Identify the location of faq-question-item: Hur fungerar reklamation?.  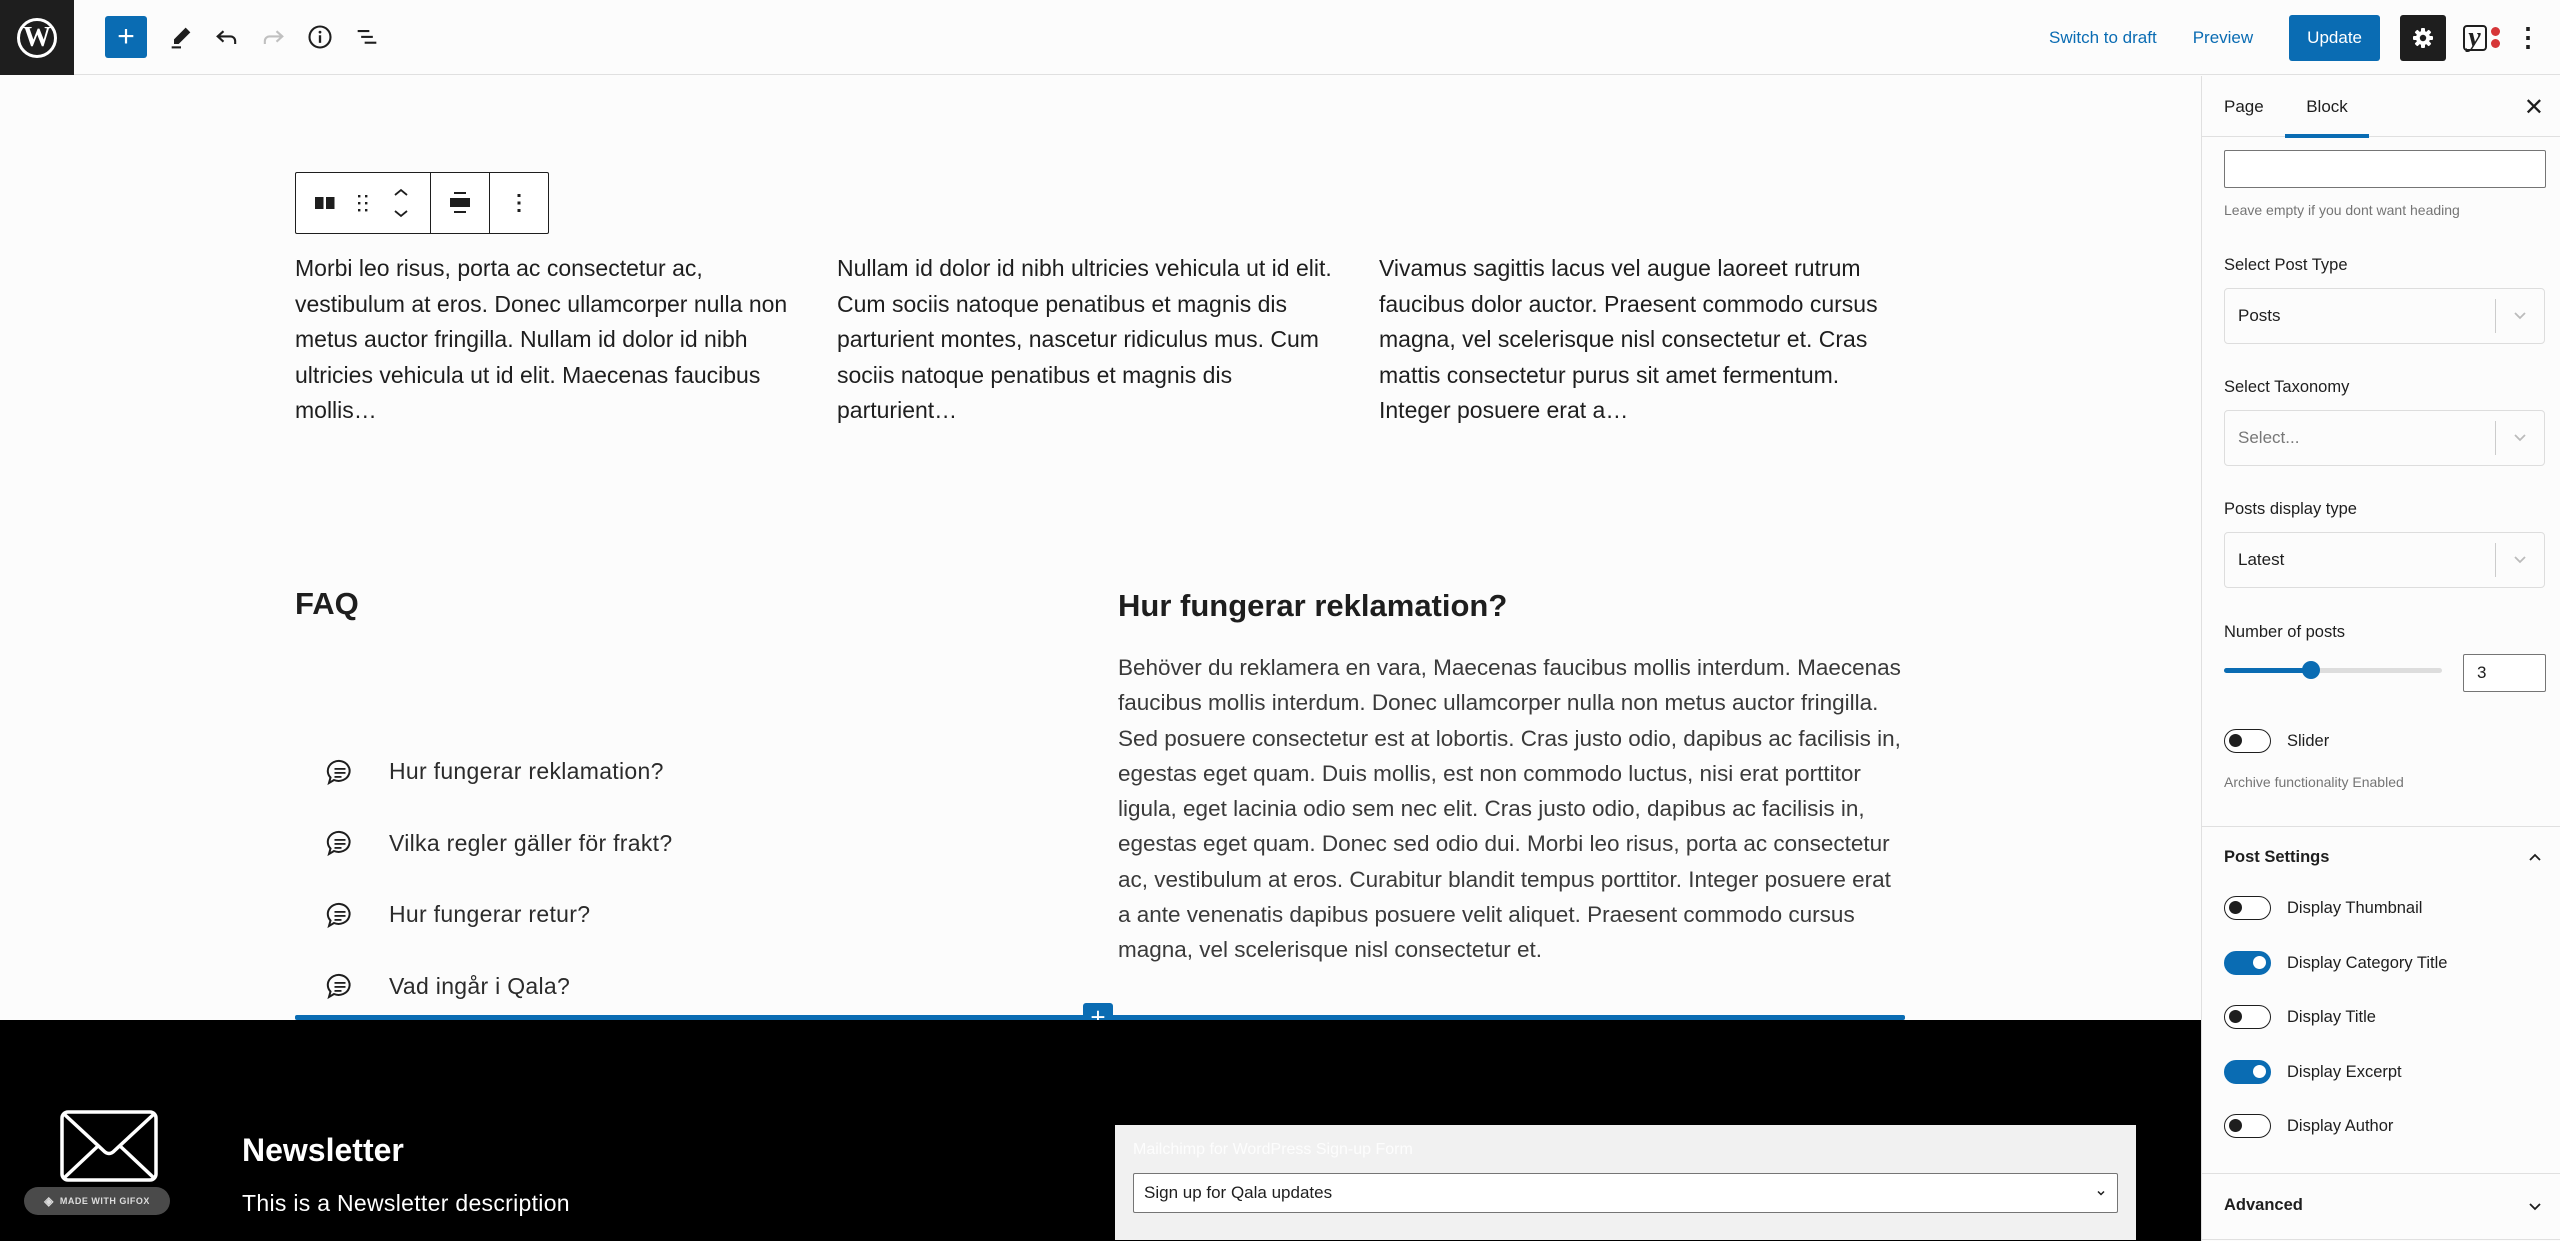
(498, 772).